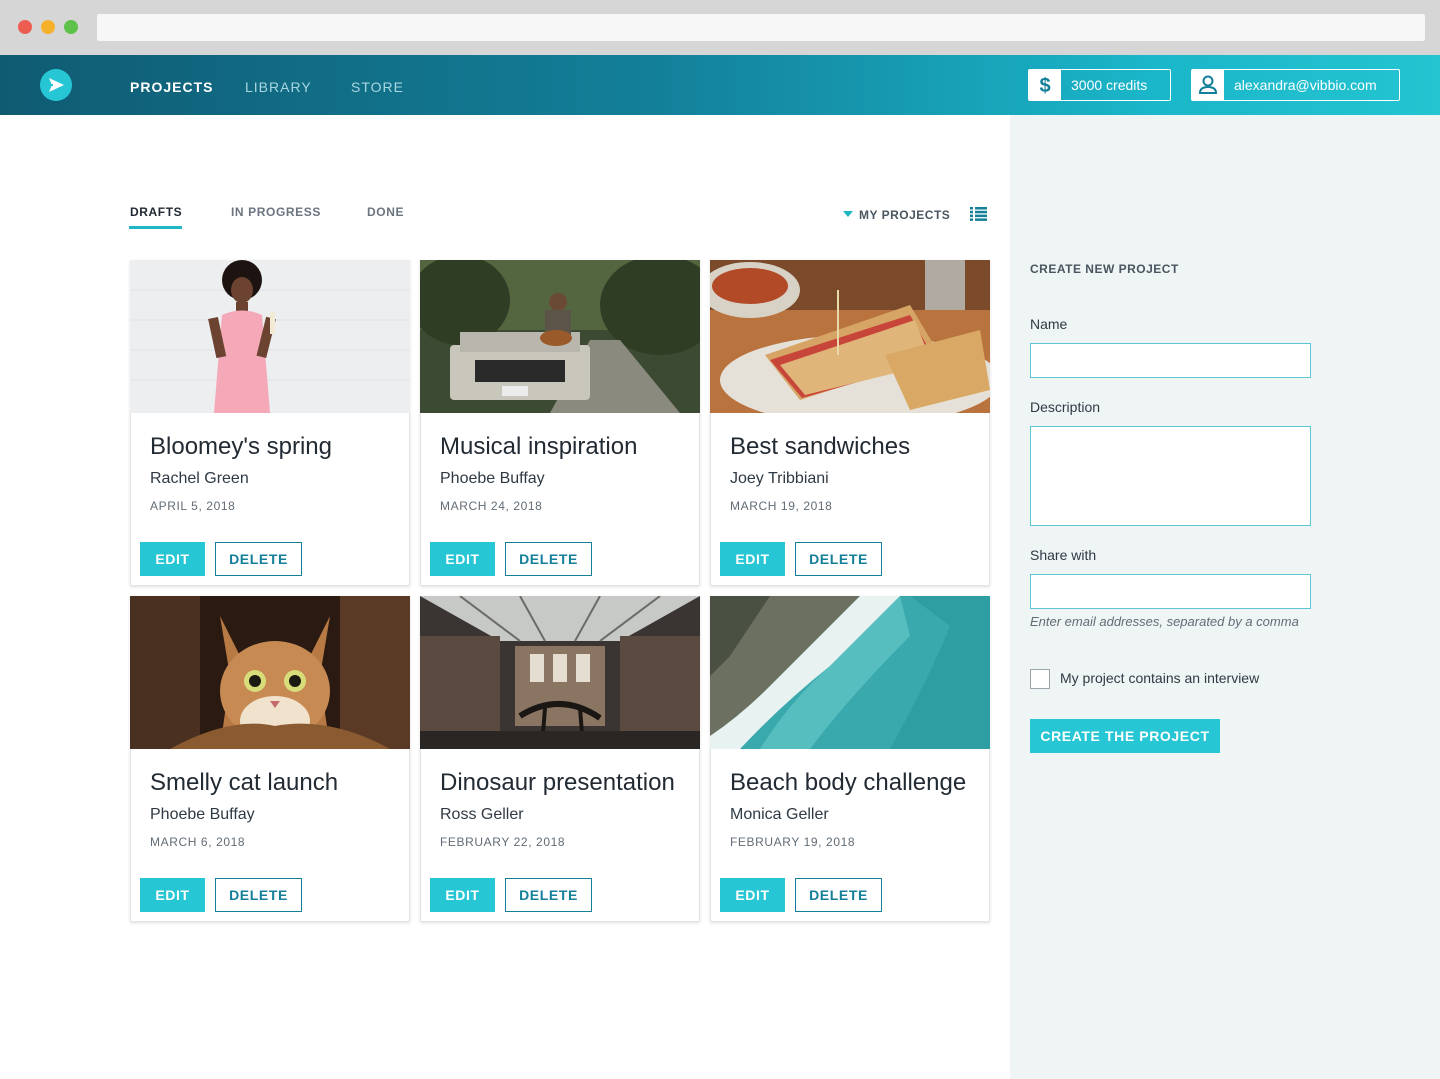 The width and height of the screenshot is (1440, 1079). What do you see at coordinates (1170, 591) in the screenshot?
I see `share-with-input` at bounding box center [1170, 591].